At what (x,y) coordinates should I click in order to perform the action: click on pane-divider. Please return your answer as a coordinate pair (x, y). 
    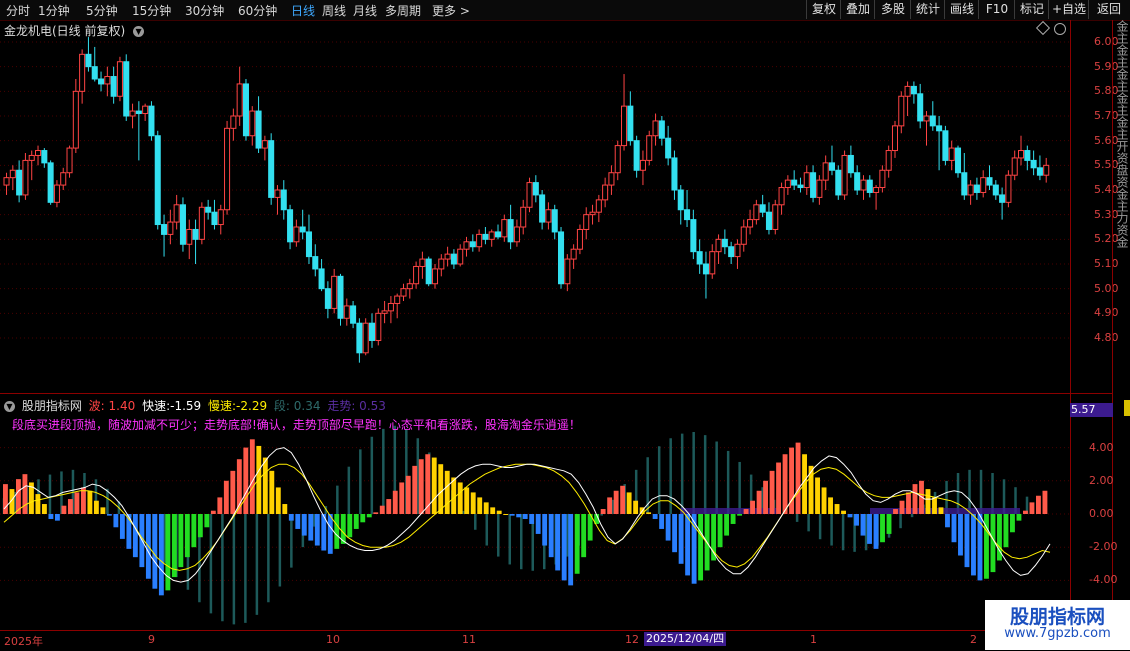
    Looking at the image, I should click on (556, 393).